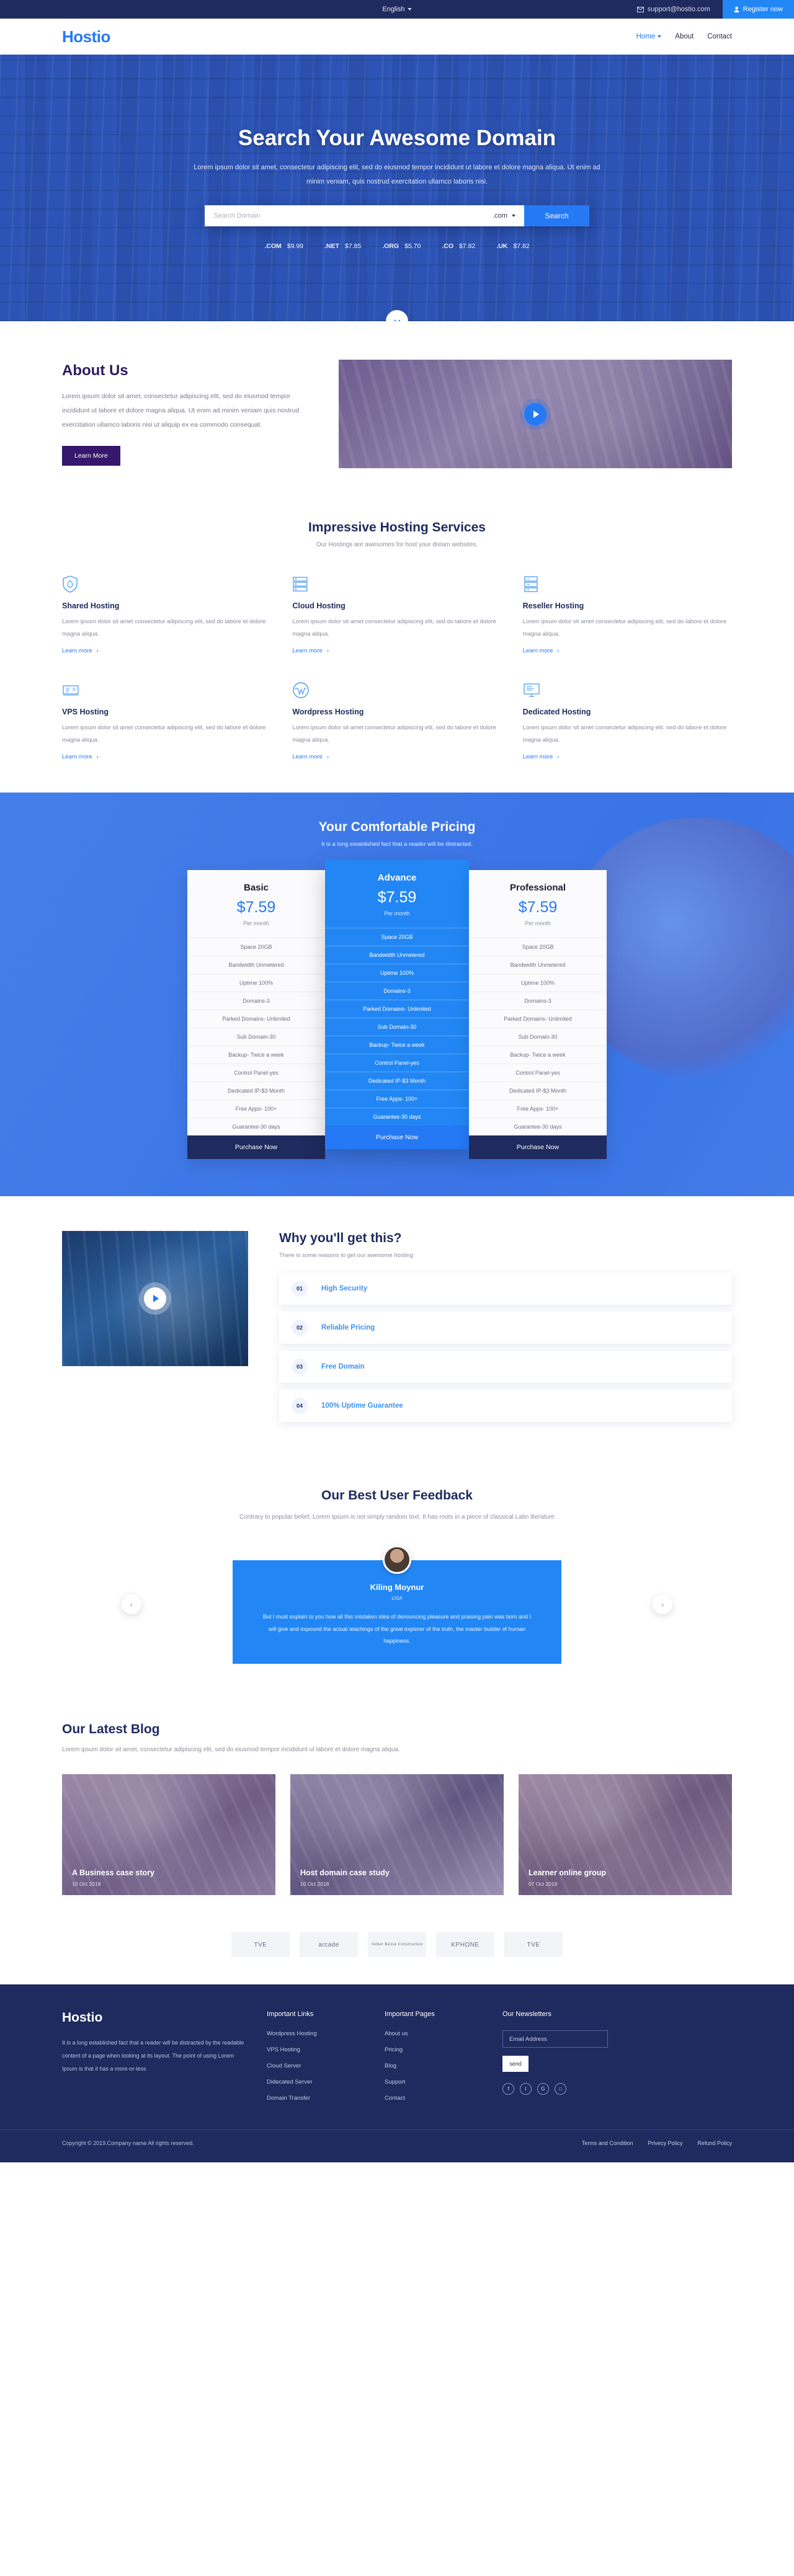  I want to click on scroll-down-button, so click(397, 315).